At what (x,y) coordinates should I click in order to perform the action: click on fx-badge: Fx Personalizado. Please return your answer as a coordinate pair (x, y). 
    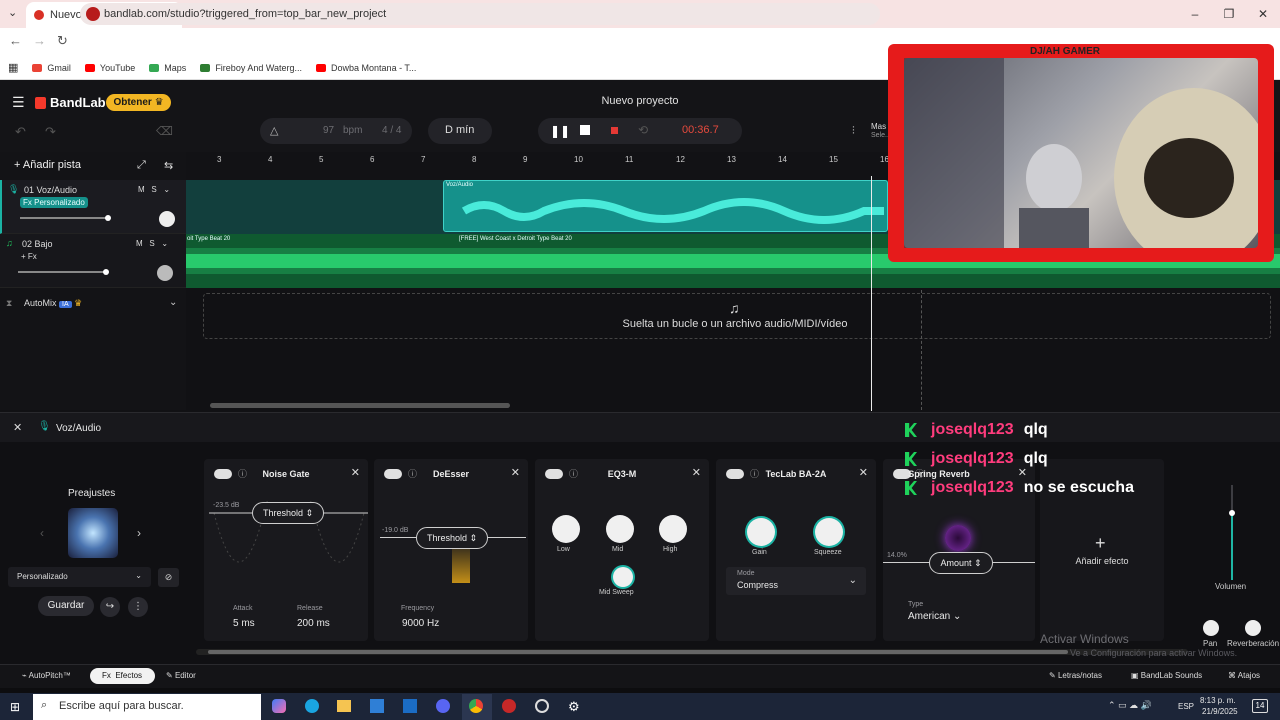
    Looking at the image, I should click on (54, 202).